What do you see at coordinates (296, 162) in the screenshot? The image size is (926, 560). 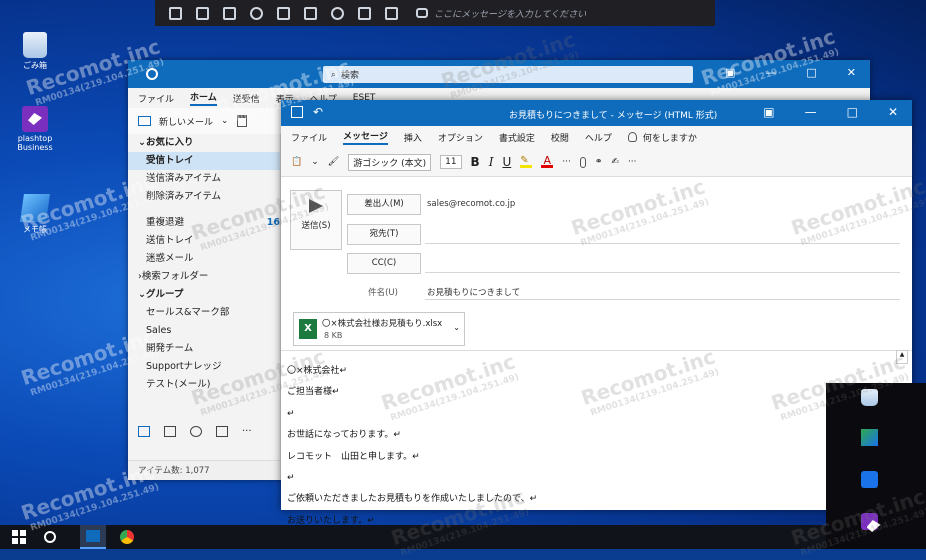 I see `paste-icon: 📋` at bounding box center [296, 162].